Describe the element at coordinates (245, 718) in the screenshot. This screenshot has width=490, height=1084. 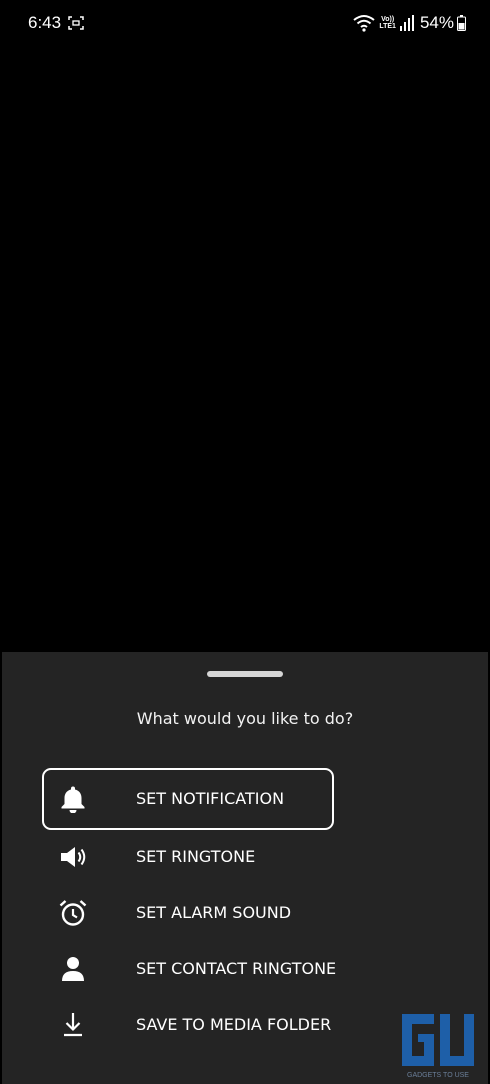
I see `sheet-title: What would you like to do?` at that location.